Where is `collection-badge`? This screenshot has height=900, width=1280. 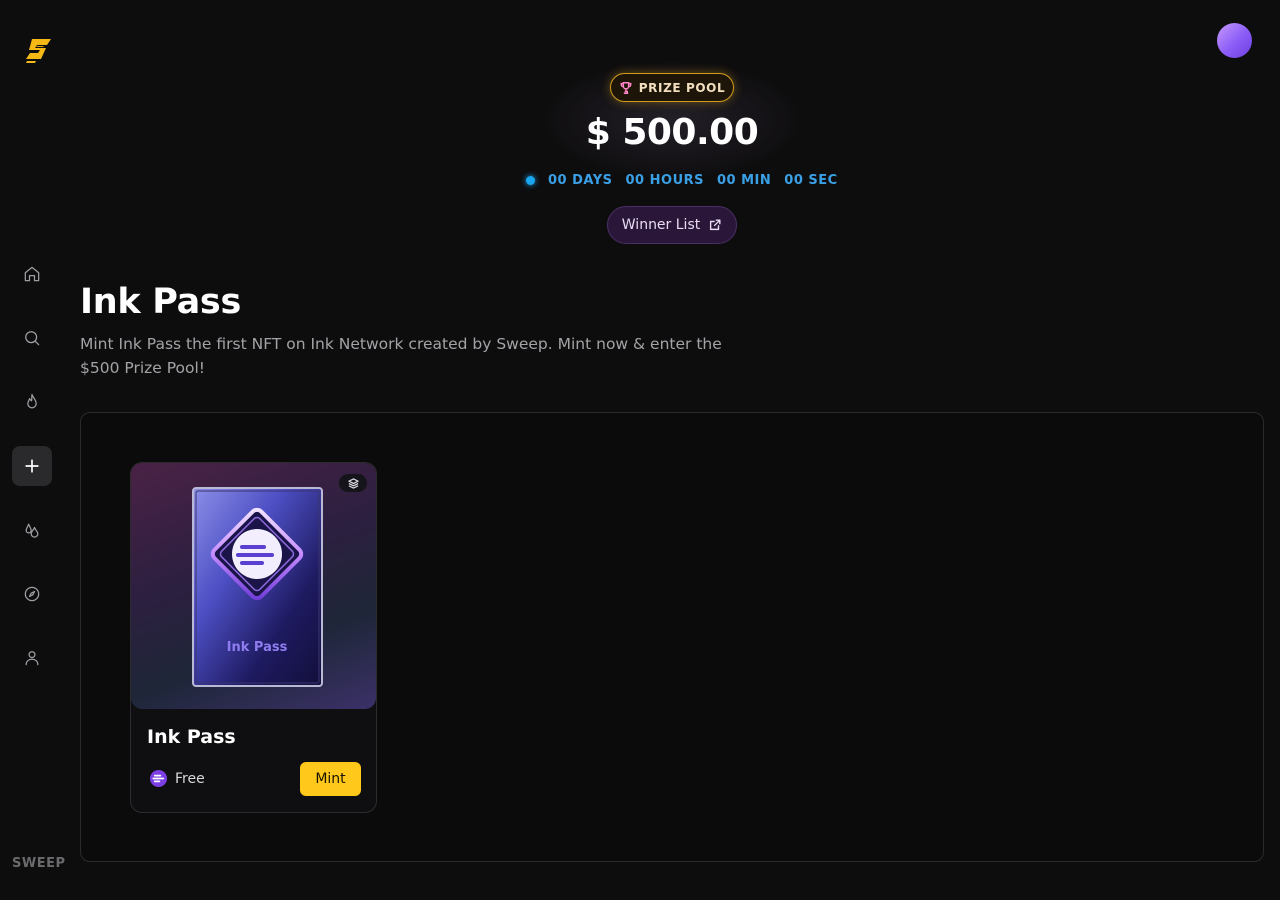 collection-badge is located at coordinates (353, 483).